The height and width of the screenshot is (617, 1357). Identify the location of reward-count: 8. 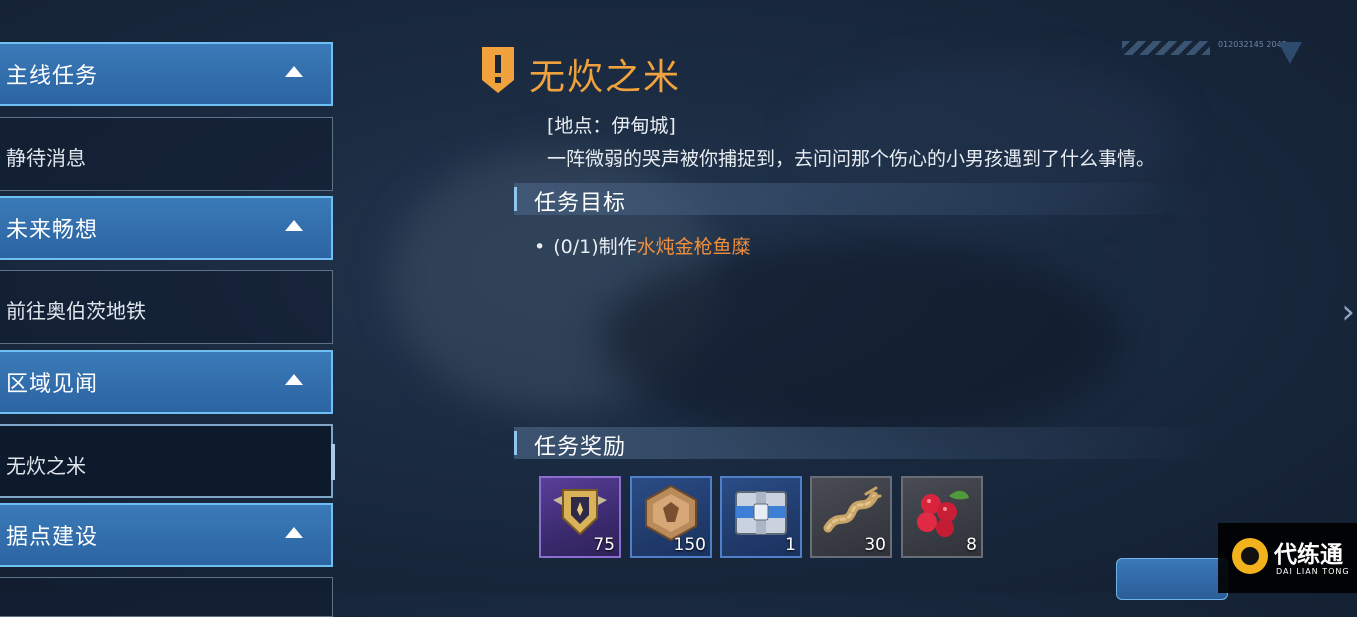
(971, 545).